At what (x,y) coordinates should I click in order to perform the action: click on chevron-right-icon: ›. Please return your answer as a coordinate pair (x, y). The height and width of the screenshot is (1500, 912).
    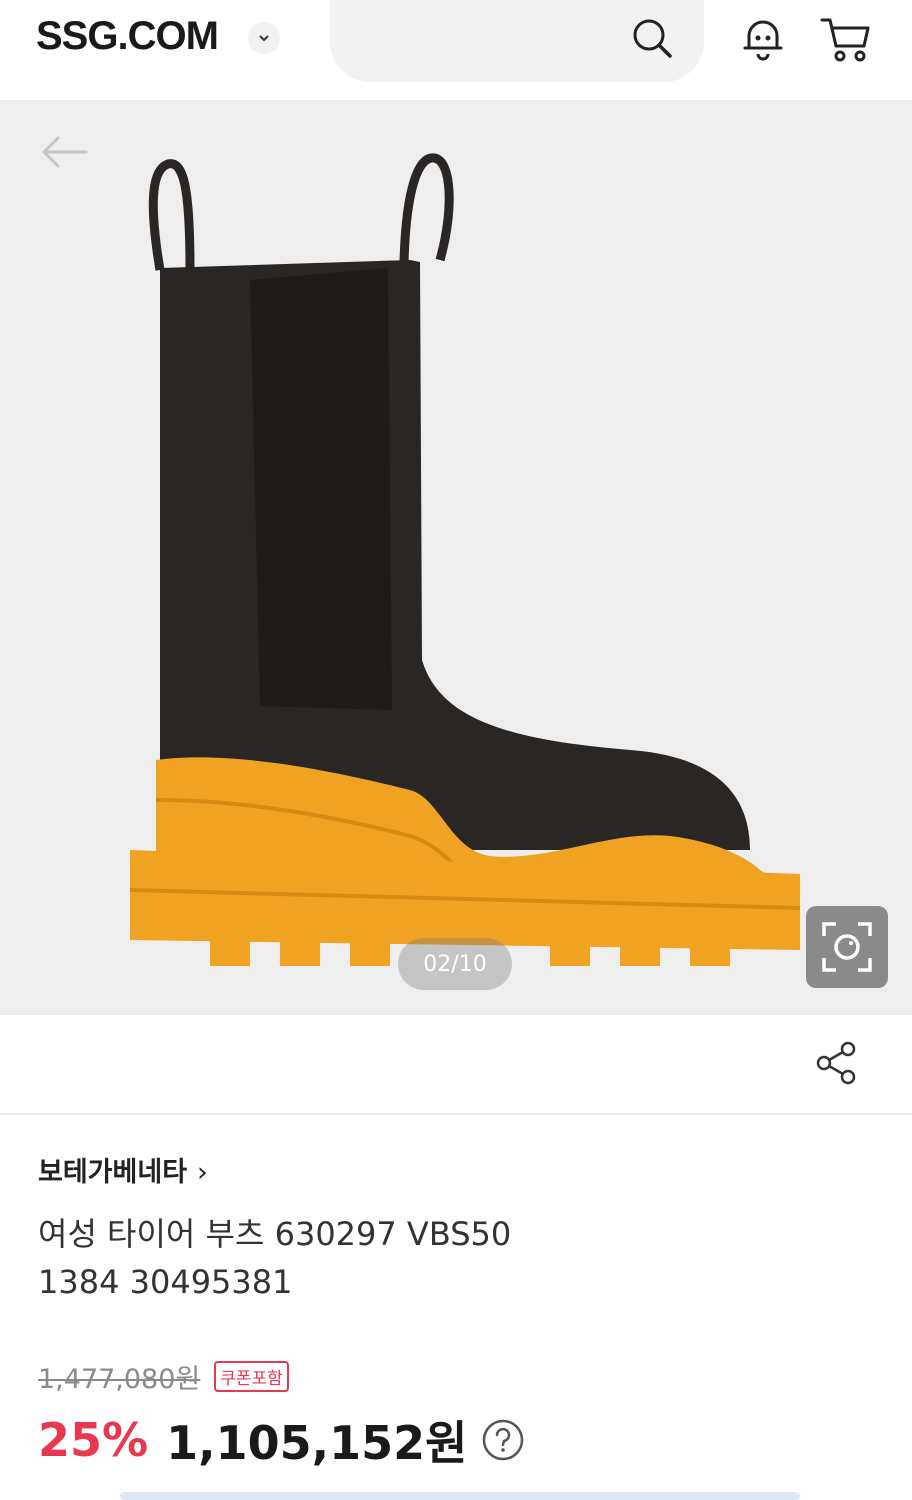
    Looking at the image, I should click on (202, 1172).